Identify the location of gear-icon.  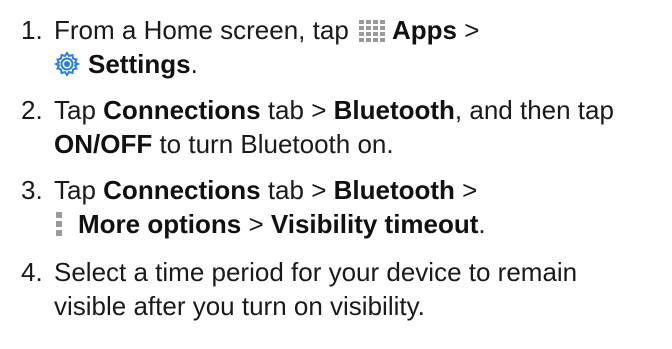
(67, 64).